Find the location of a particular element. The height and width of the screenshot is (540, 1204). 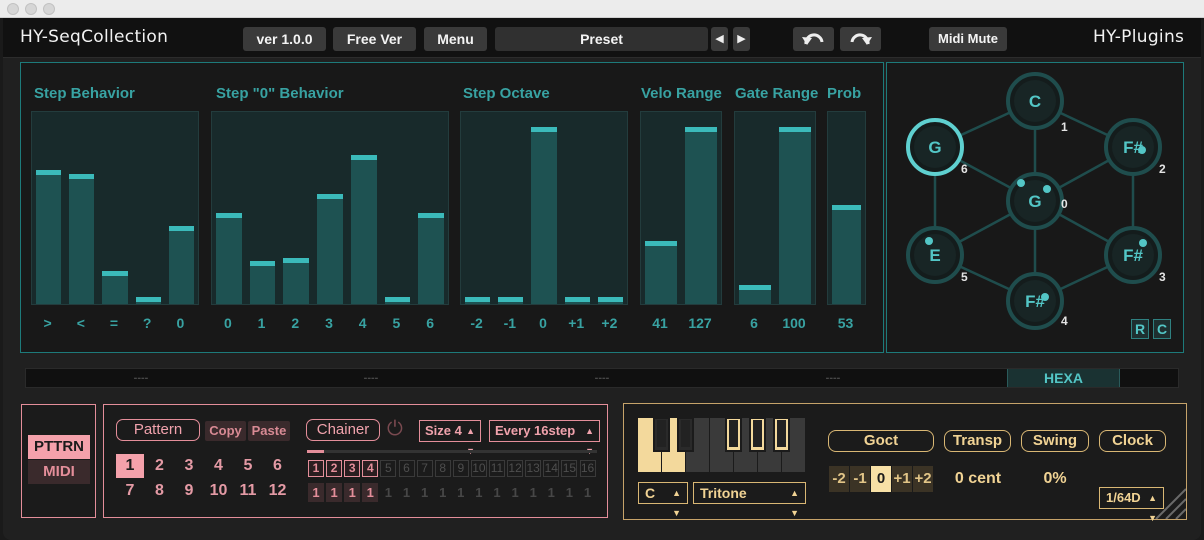

copy-button: Copy is located at coordinates (225, 431).